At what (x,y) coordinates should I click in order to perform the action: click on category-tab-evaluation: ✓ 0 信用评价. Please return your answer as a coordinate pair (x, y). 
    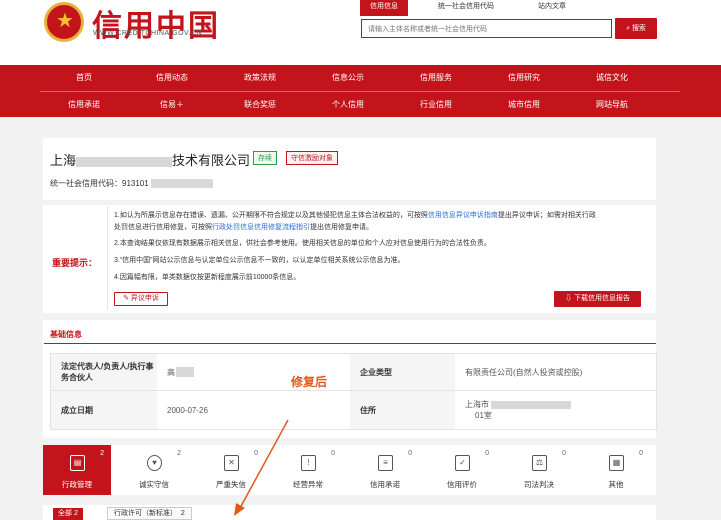
    Looking at the image, I should click on (462, 470).